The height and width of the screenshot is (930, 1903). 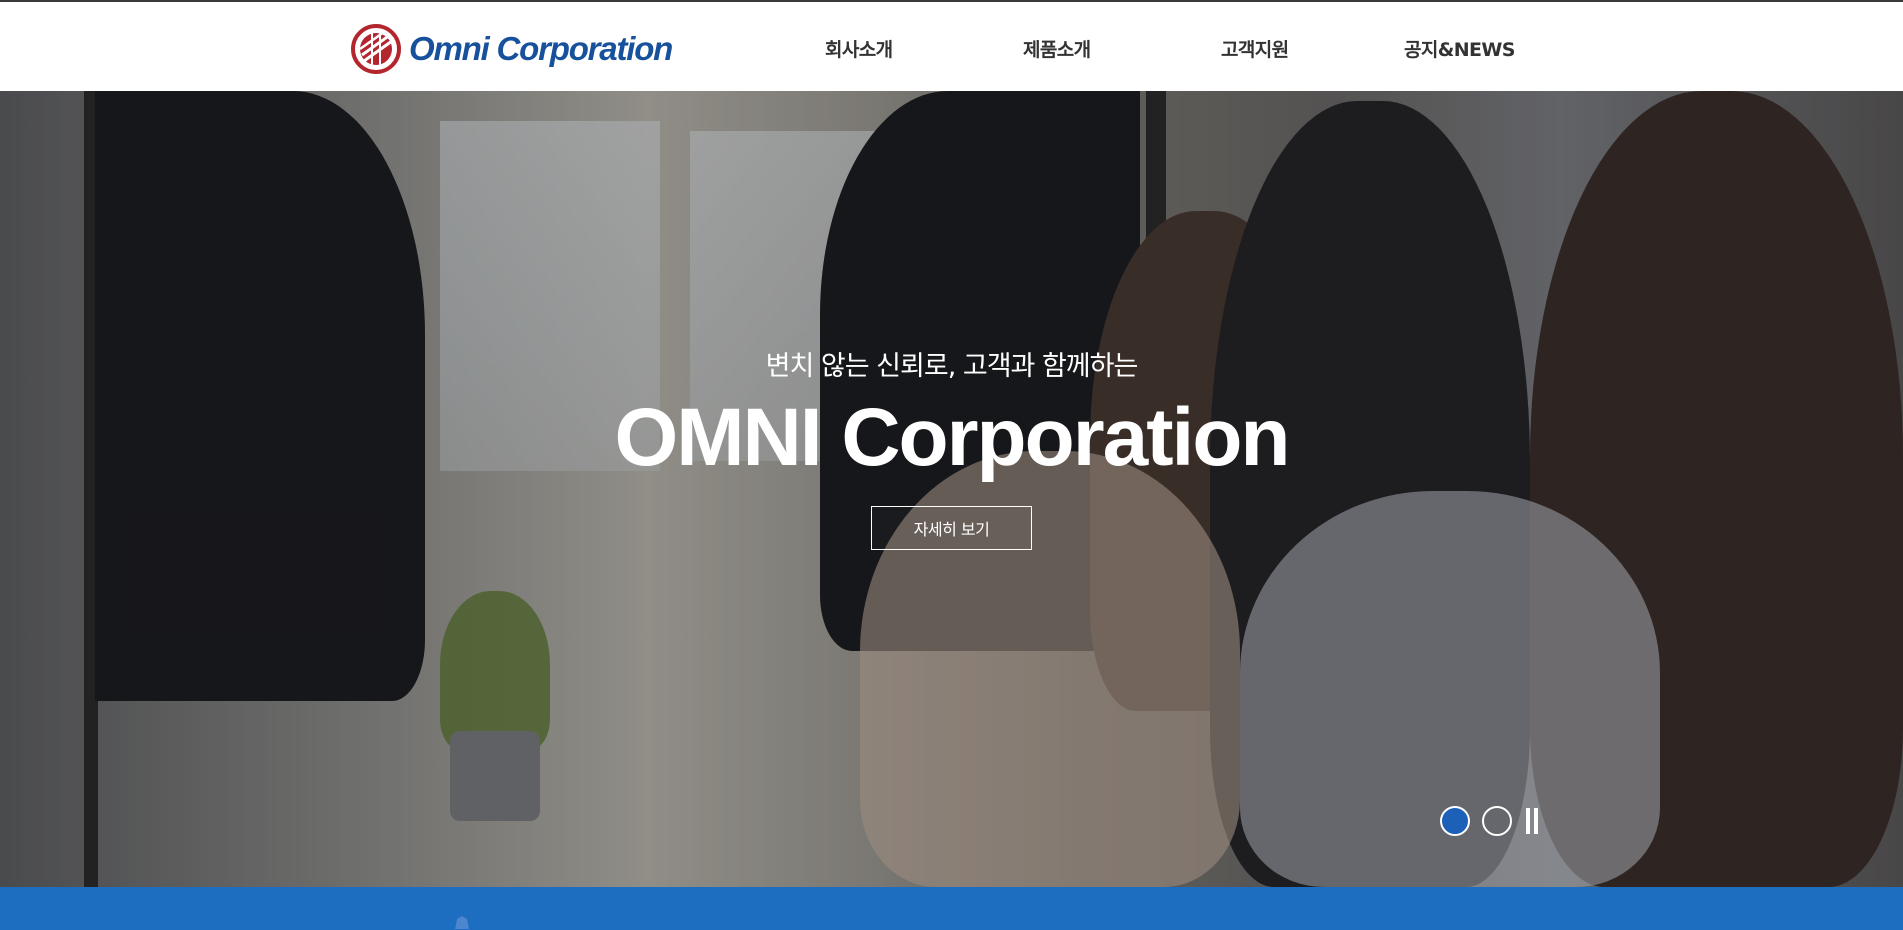 I want to click on slider-controls, so click(x=1491, y=821).